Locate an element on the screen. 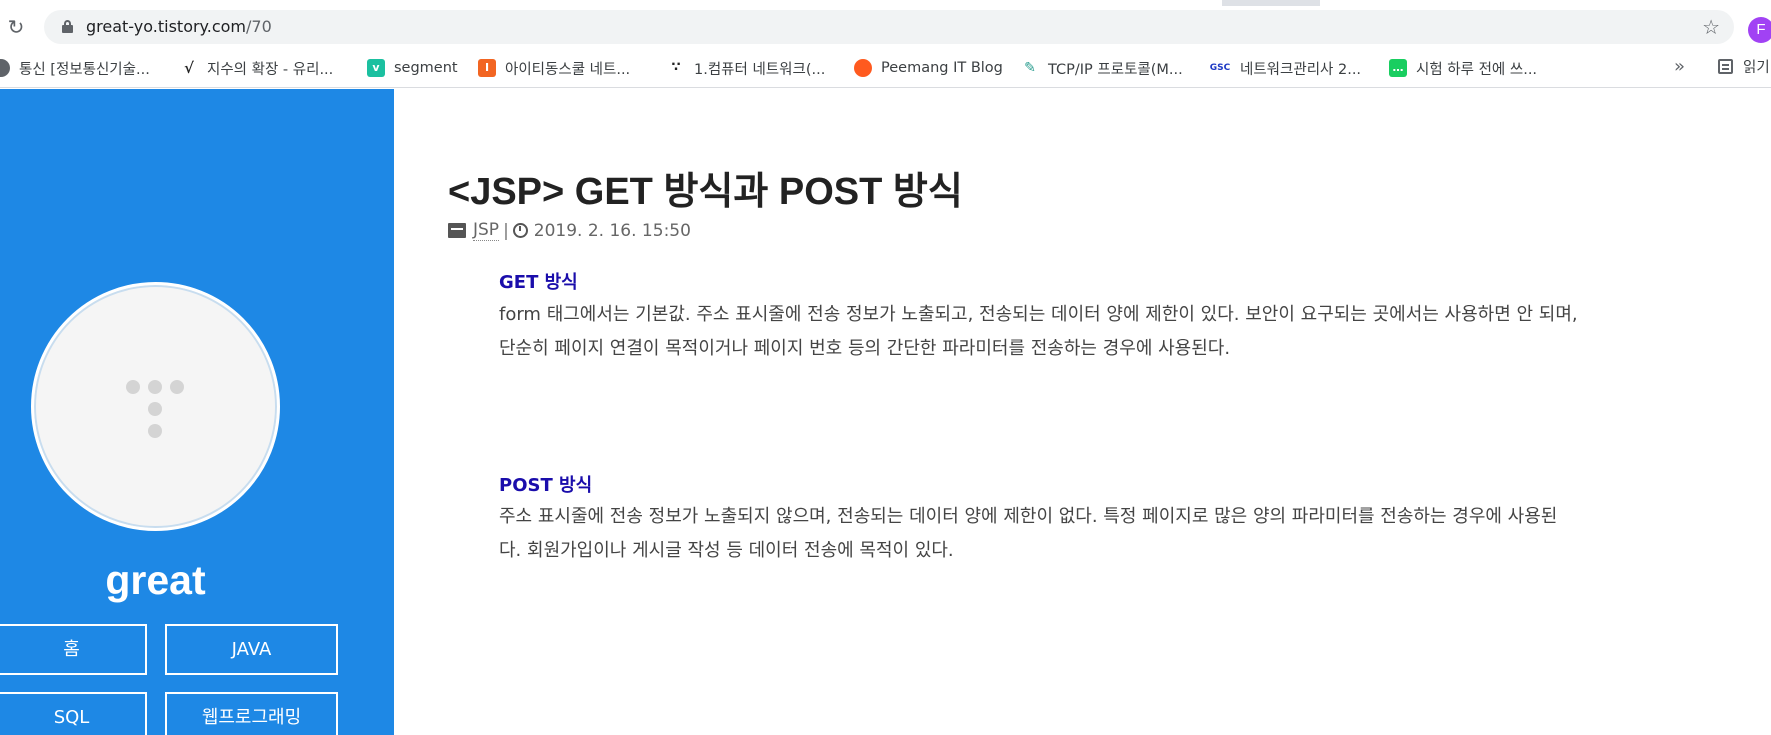 Image resolution: width=1771 pixels, height=735 pixels. post-category-link: JSP is located at coordinates (486, 230).